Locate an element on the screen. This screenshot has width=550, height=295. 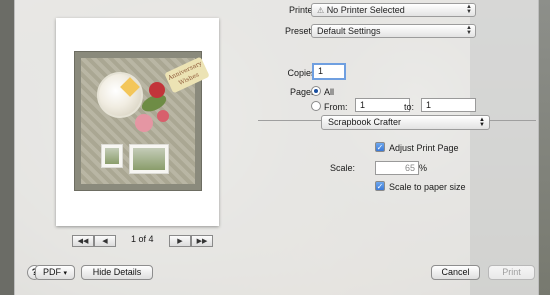
presets-label: Presets: is located at coordinates (301, 31).